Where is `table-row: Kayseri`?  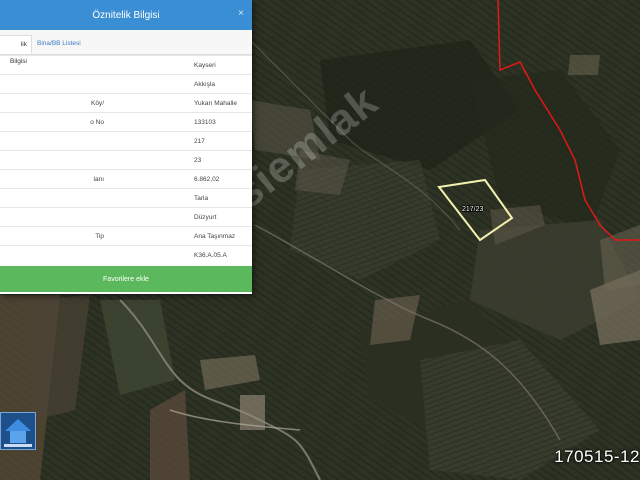 table-row: Kayseri is located at coordinates (126, 65).